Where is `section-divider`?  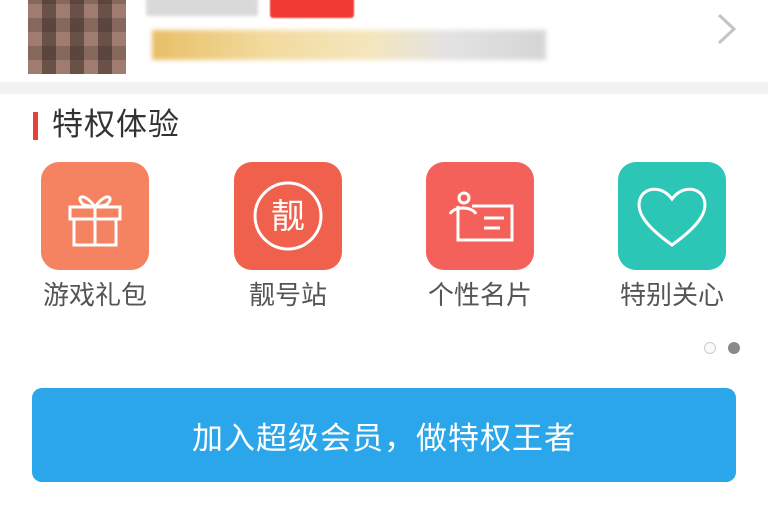
section-divider is located at coordinates (384, 88).